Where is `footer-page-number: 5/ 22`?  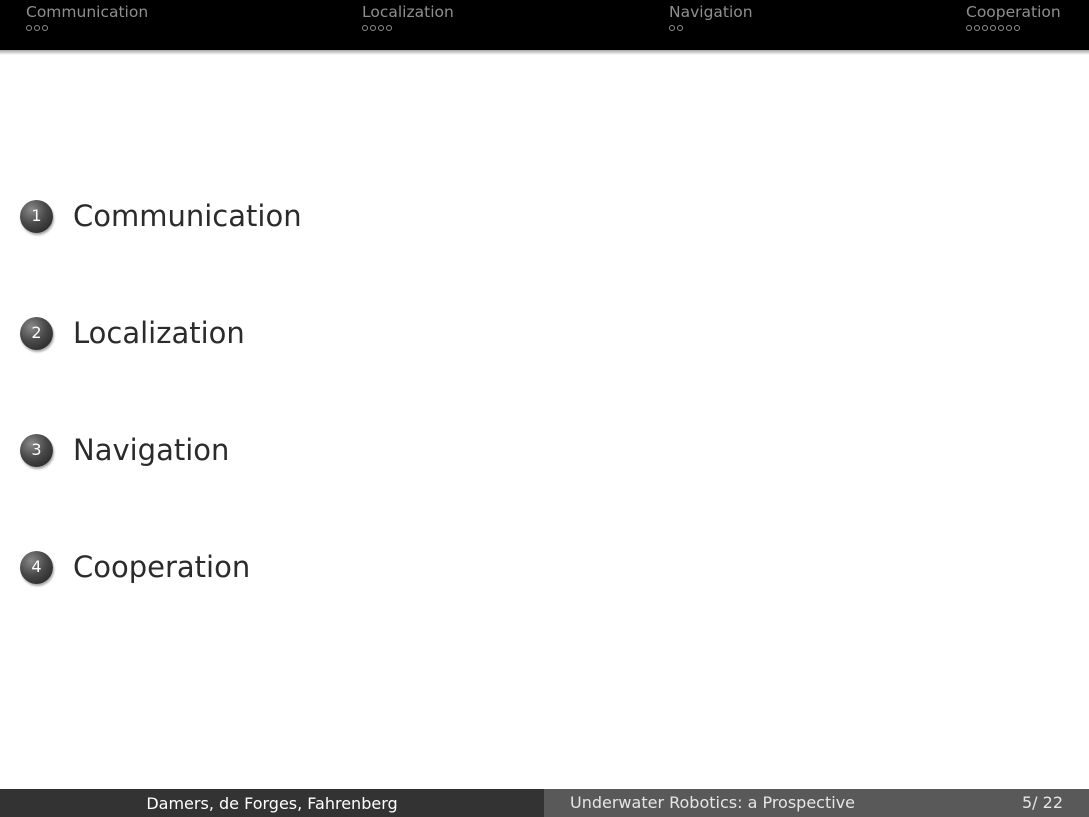
footer-page-number: 5/ 22 is located at coordinates (1042, 802).